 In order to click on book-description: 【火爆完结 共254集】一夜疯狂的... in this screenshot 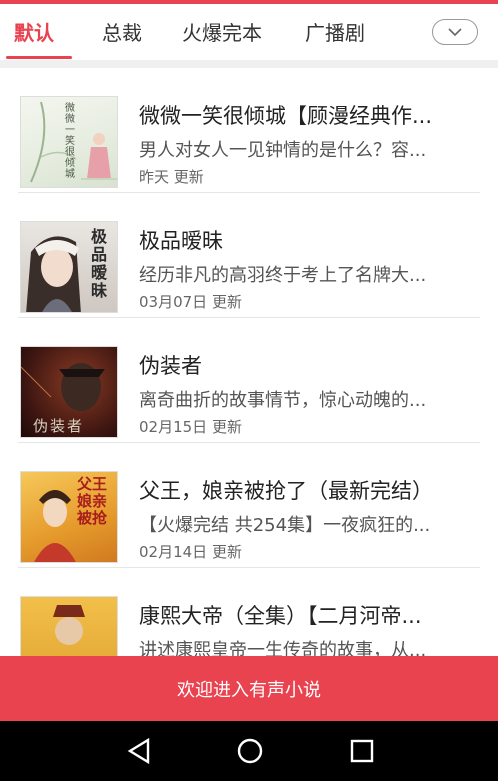, I will do `click(285, 525)`.